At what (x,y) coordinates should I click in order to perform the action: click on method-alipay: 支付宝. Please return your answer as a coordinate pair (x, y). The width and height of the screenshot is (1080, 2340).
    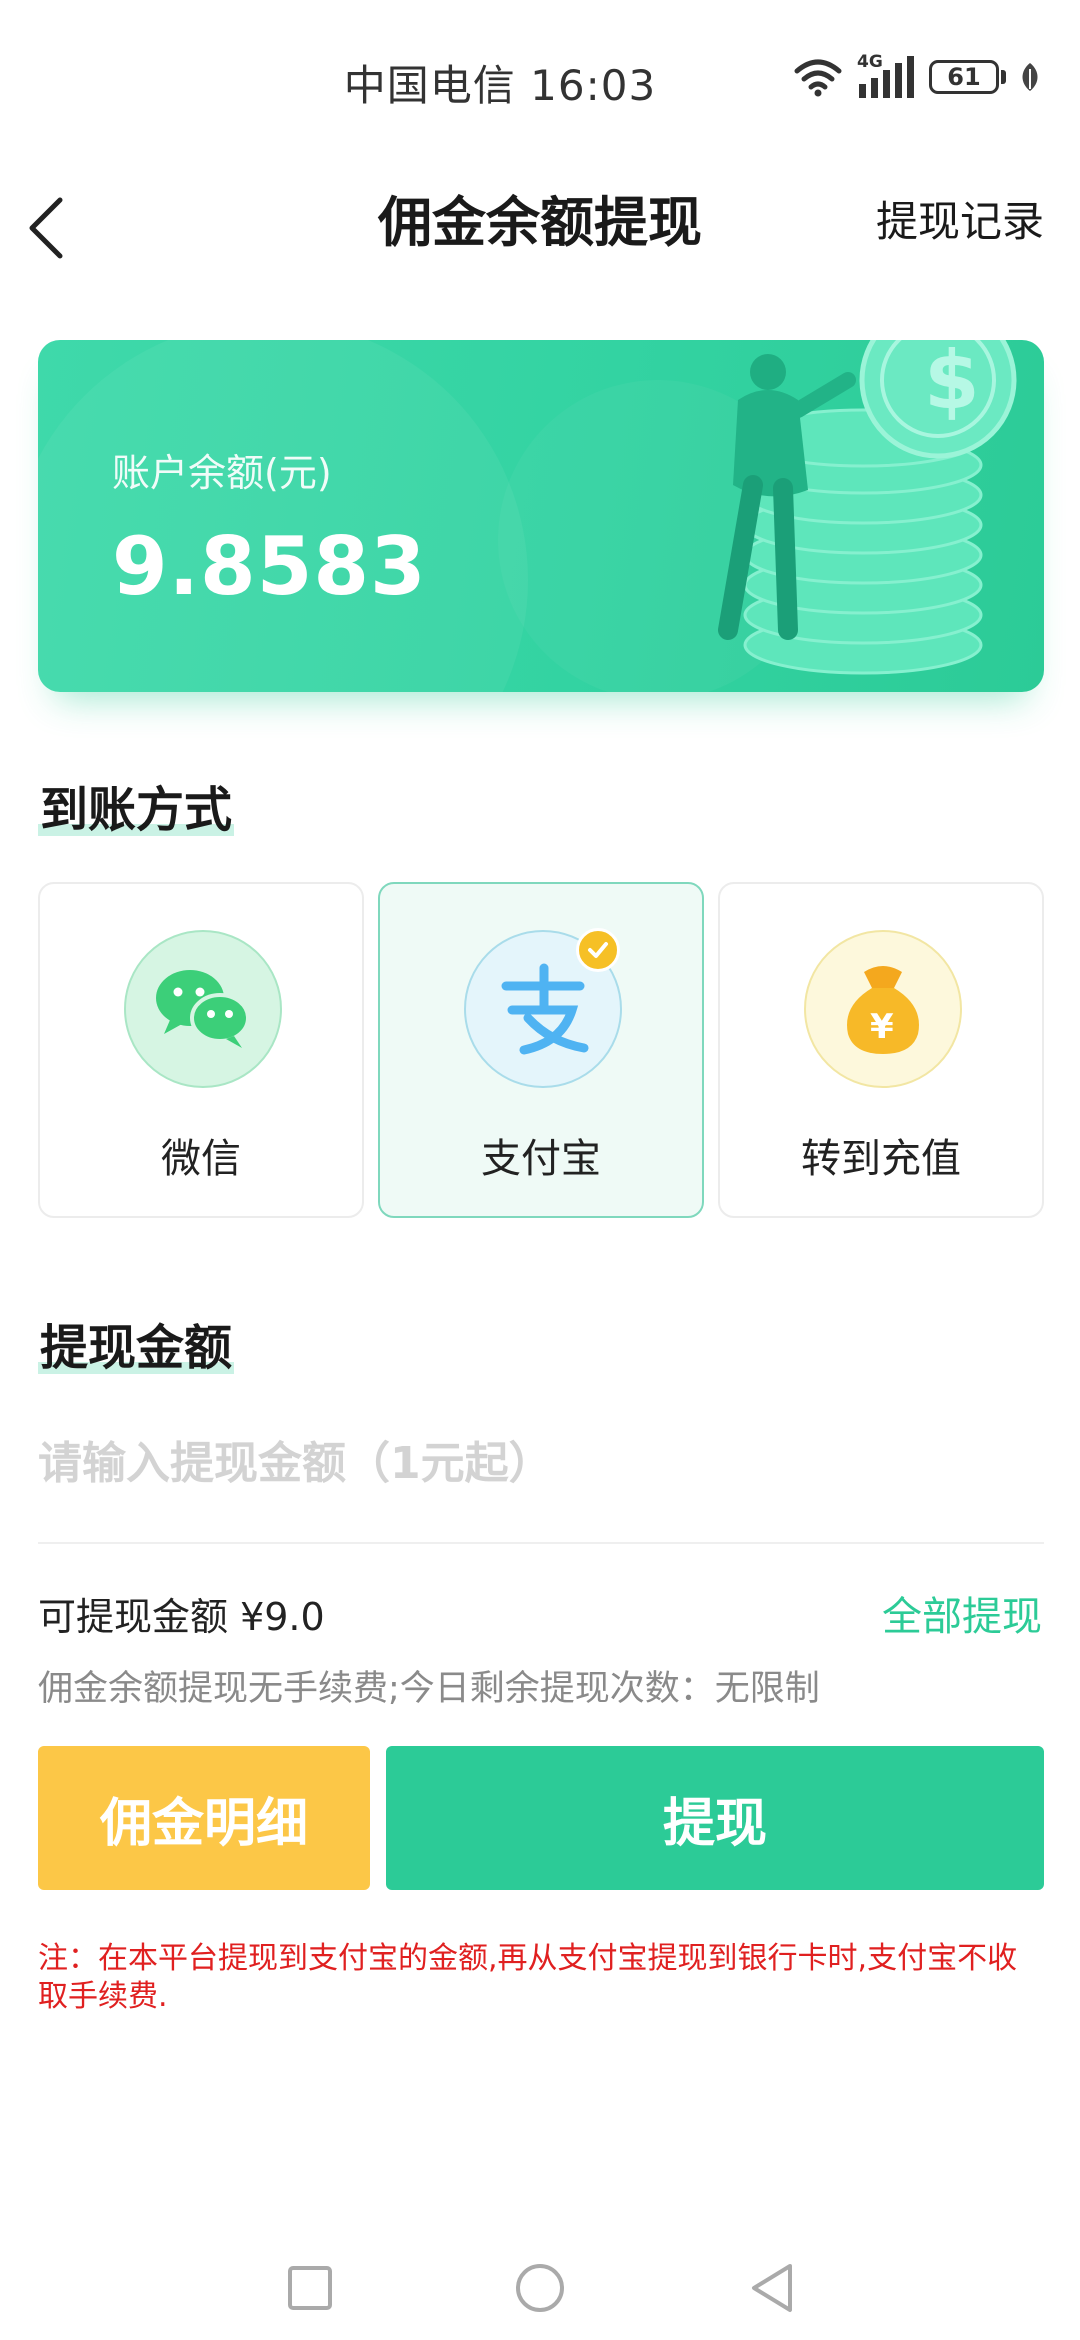
    Looking at the image, I should click on (541, 1050).